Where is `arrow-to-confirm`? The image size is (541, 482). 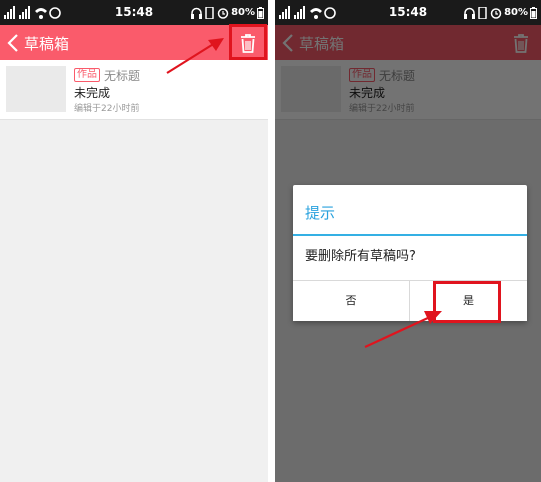
arrow-to-confirm is located at coordinates (403, 329).